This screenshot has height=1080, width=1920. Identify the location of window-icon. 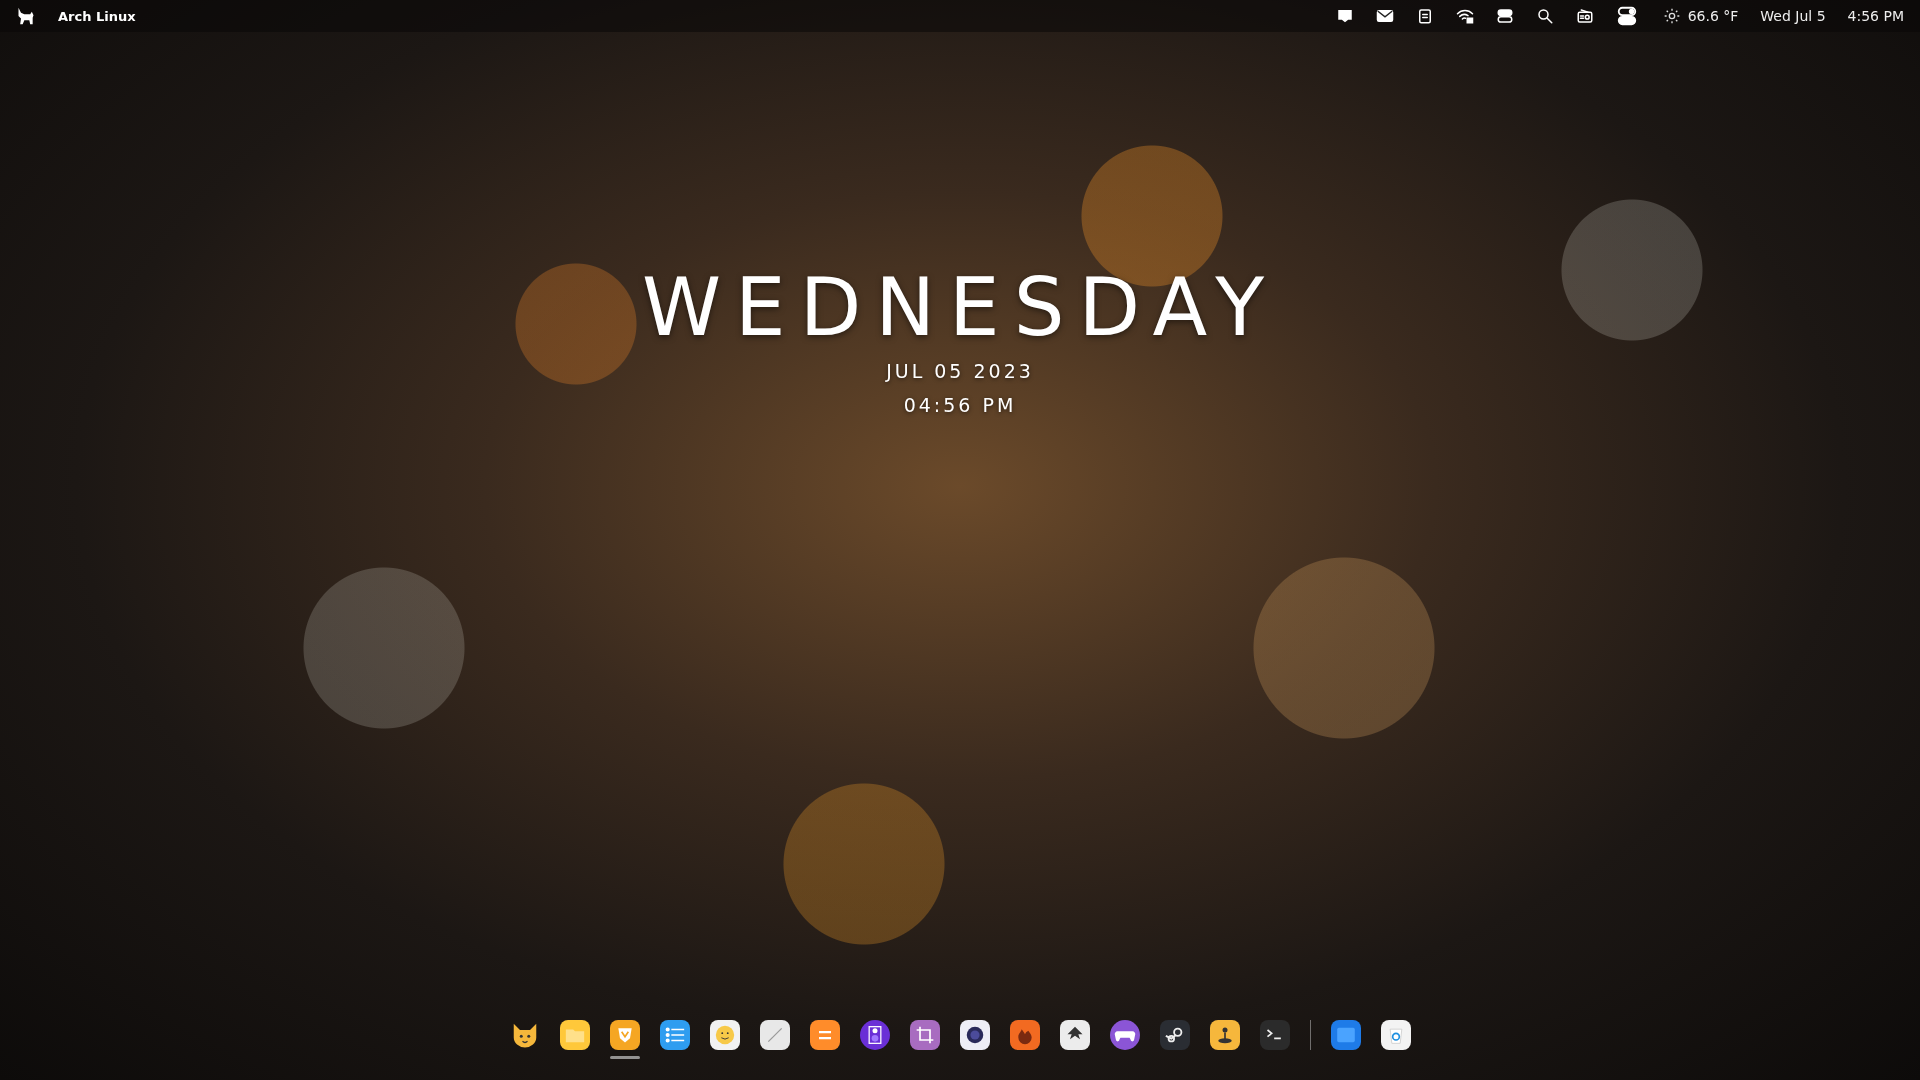
(1345, 1035).